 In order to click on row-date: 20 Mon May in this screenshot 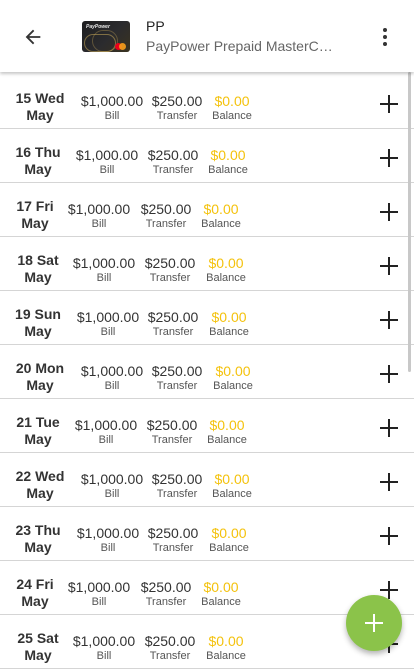, I will do `click(40, 377)`.